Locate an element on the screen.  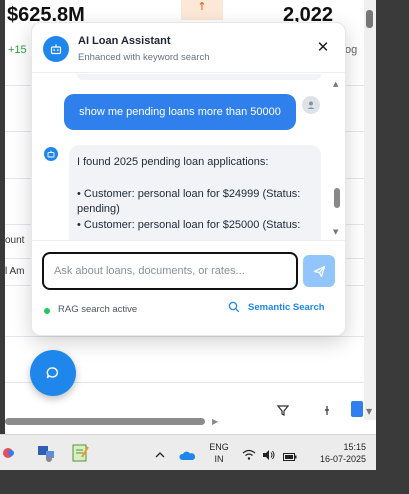
scroll-up-icon: ▲ is located at coordinates (335, 84).